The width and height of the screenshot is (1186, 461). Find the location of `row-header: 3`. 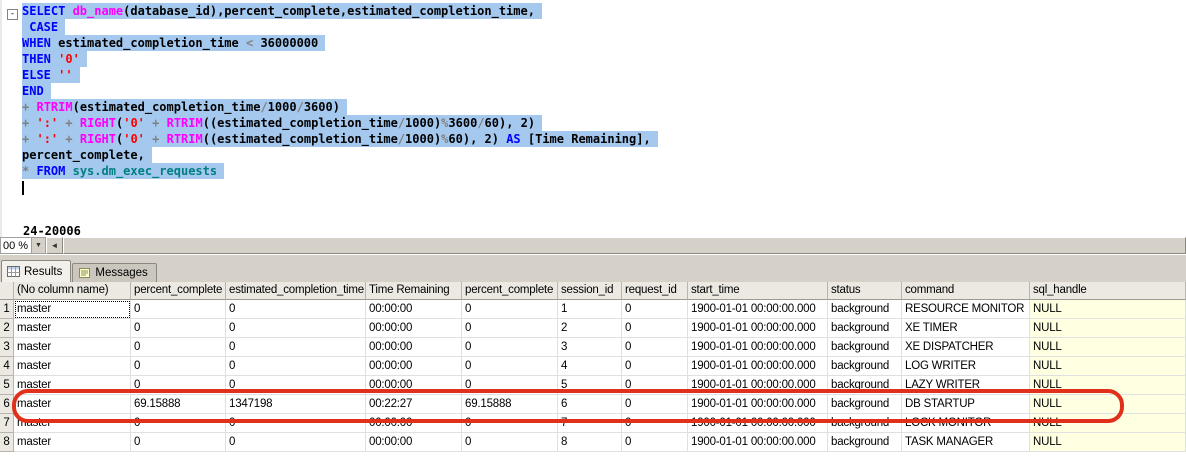

row-header: 3 is located at coordinates (7, 347).